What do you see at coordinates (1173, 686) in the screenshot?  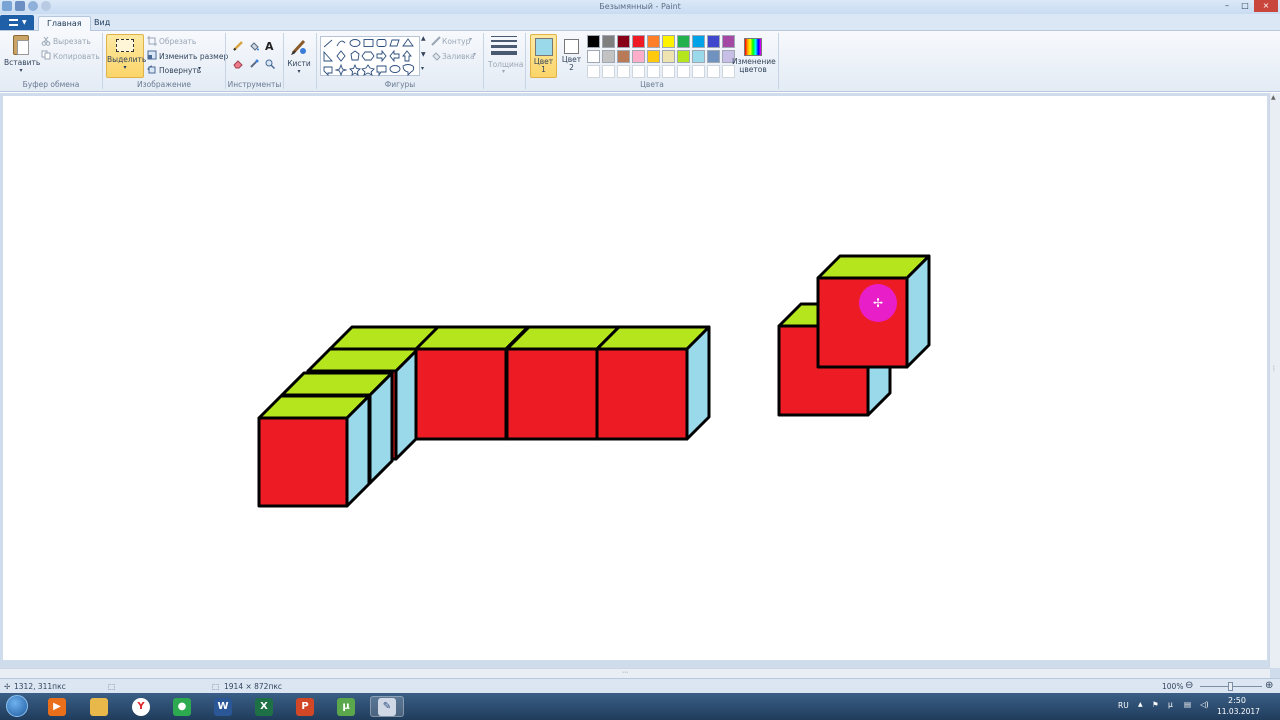 I see `zoom-level: 100%` at bounding box center [1173, 686].